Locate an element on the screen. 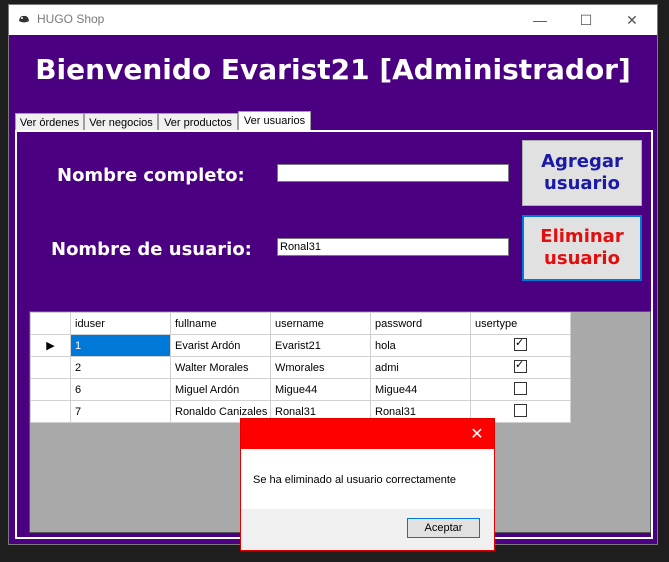 The height and width of the screenshot is (562, 669). title-bar: HUGO Shop — ☐ ✕ is located at coordinates (333, 20).